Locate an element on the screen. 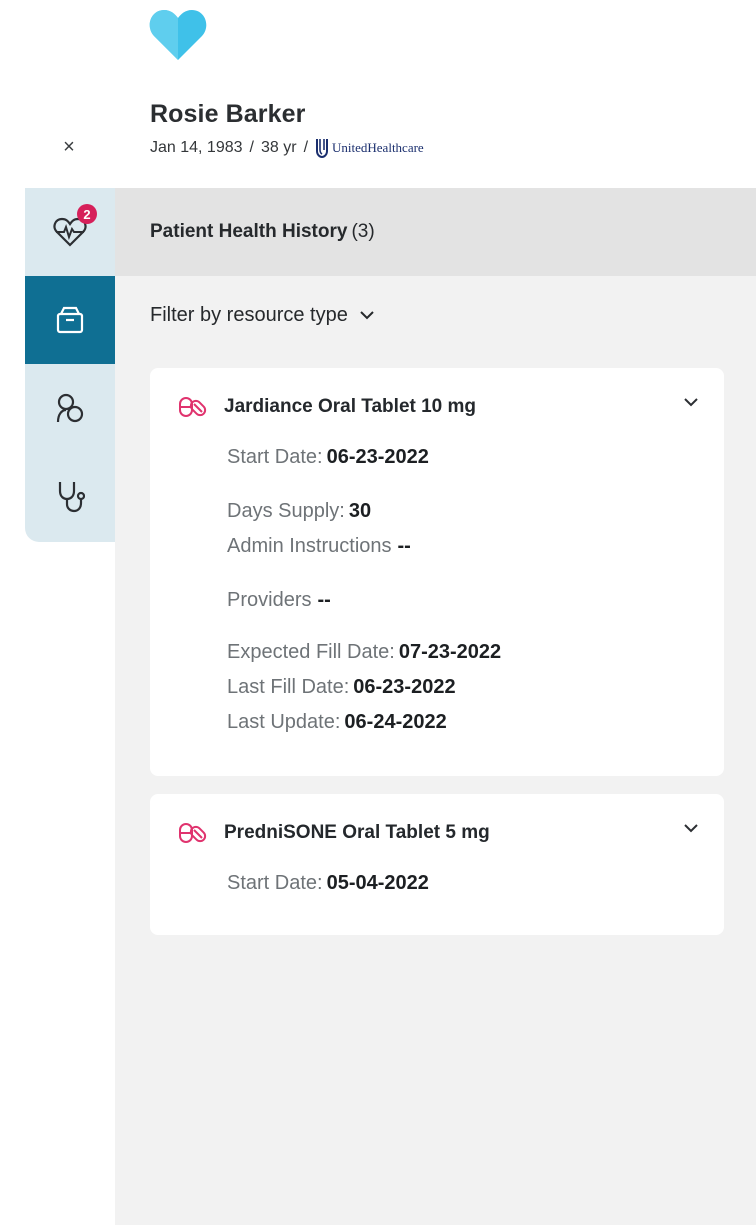  app-logo-heart-icon is located at coordinates (178, 35).